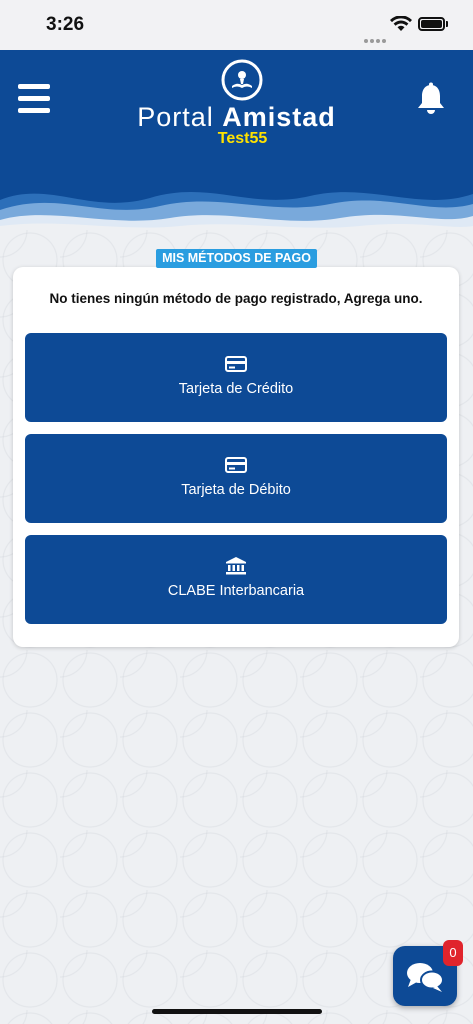  What do you see at coordinates (236, 364) in the screenshot?
I see `credit-card-icon` at bounding box center [236, 364].